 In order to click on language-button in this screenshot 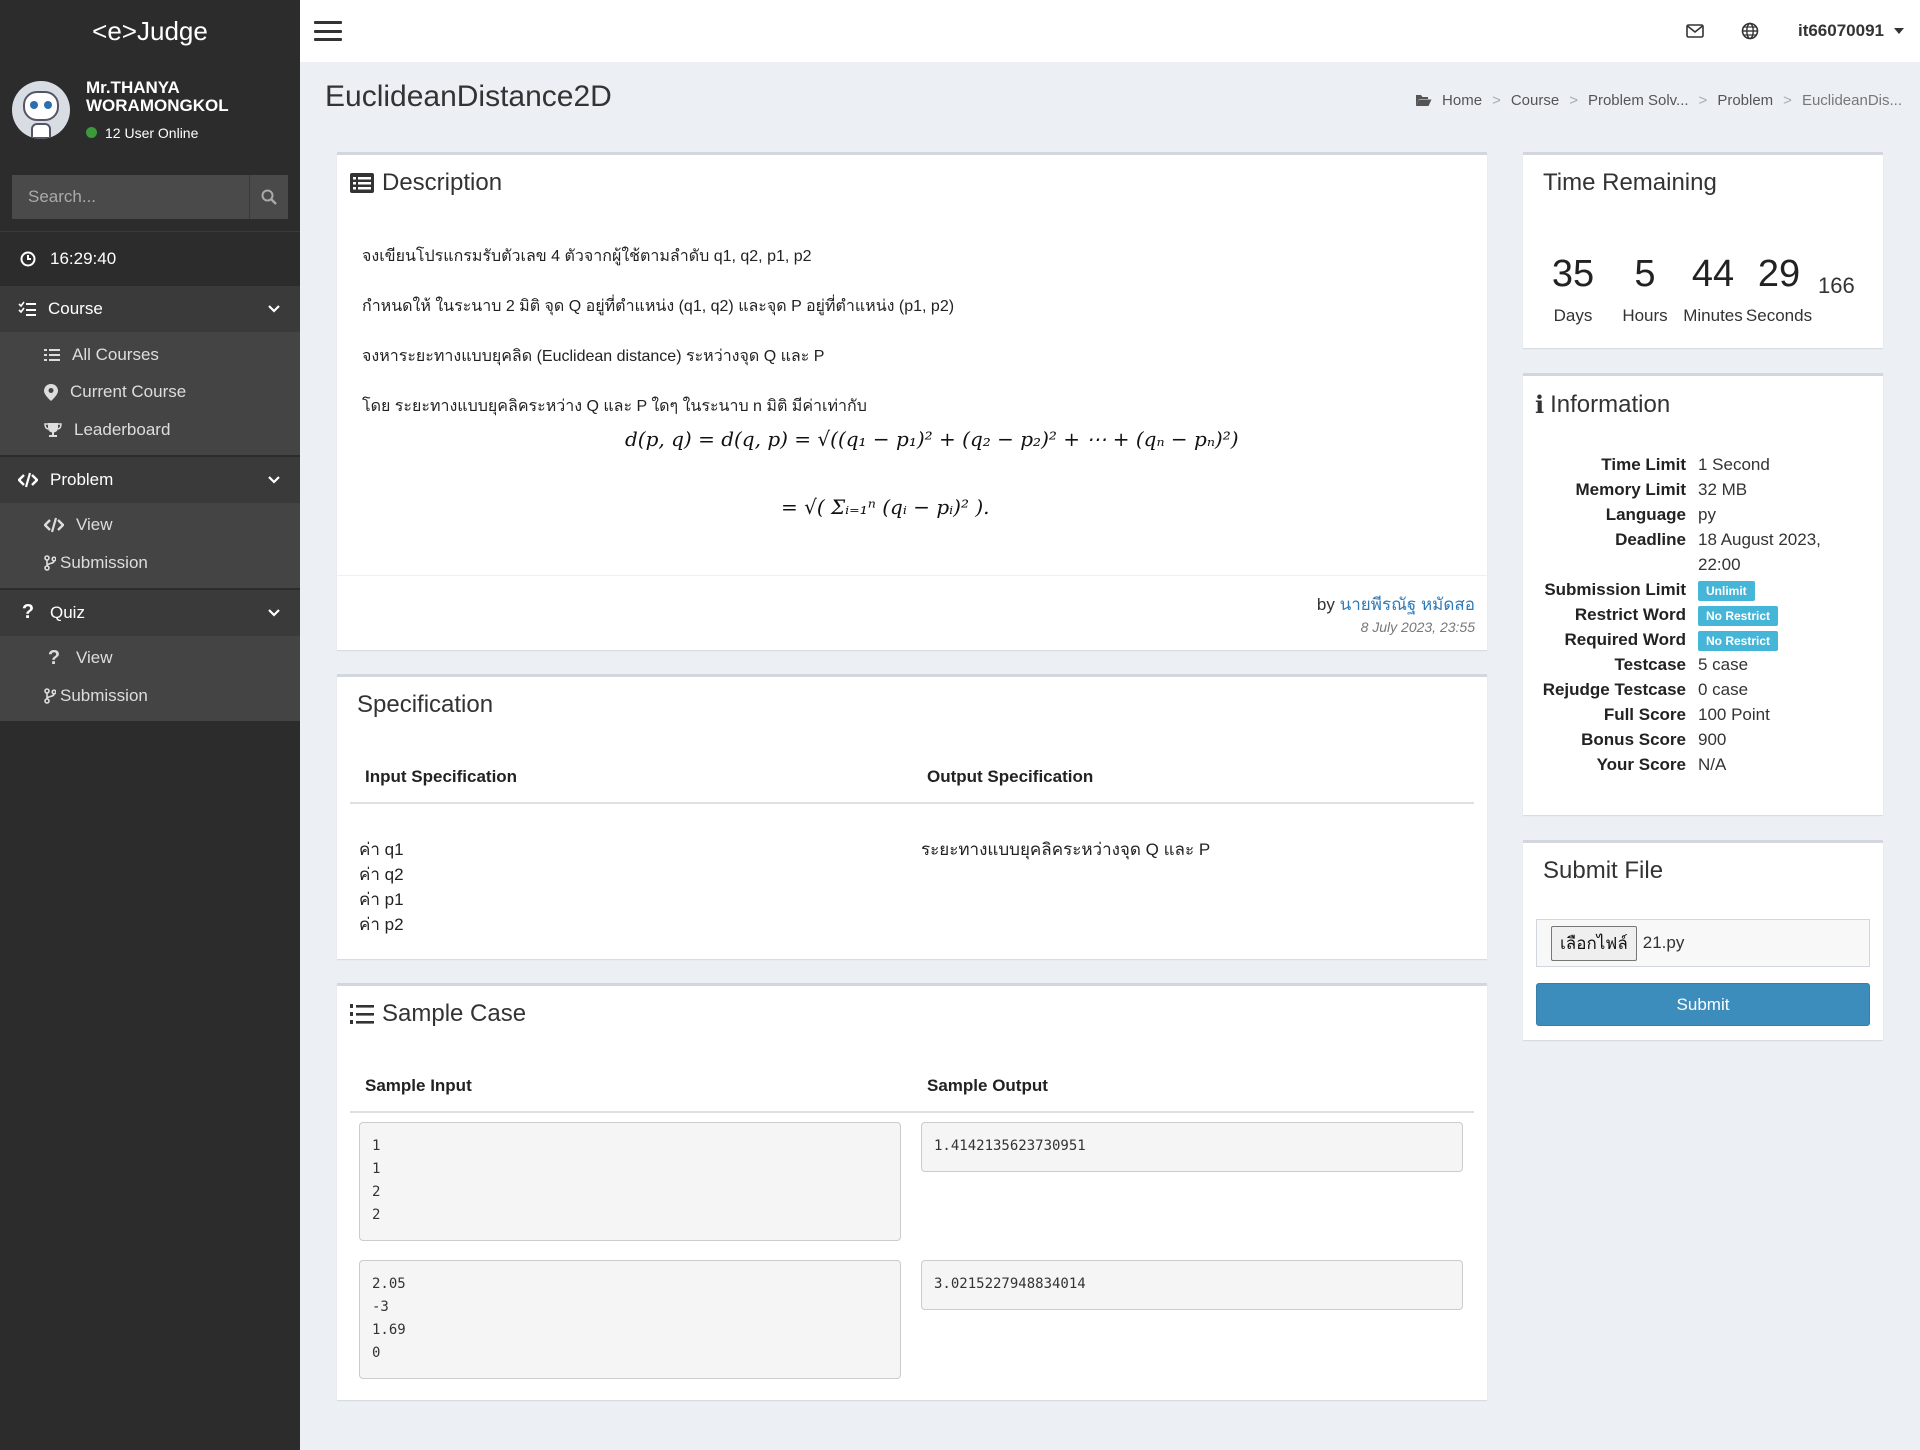, I will do `click(1750, 31)`.